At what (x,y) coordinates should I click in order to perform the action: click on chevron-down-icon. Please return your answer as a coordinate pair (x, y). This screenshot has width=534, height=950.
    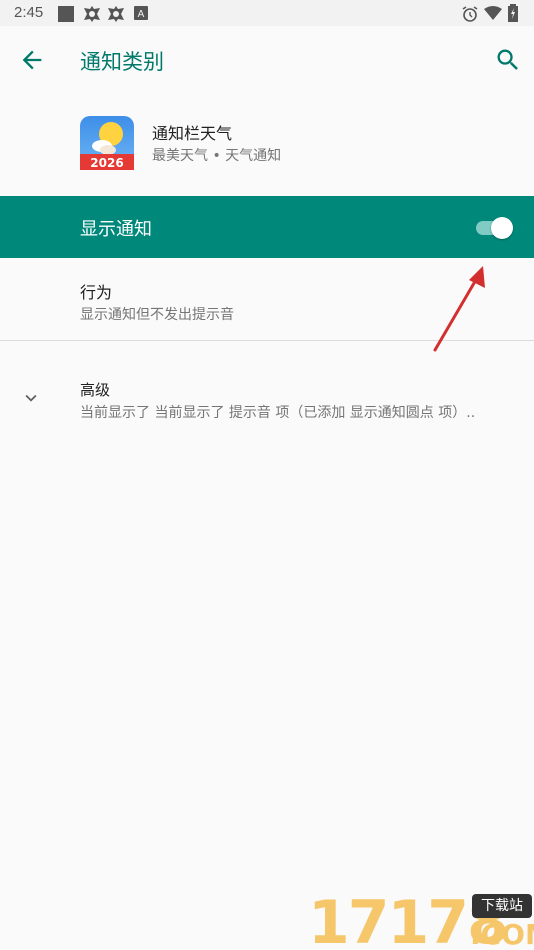
    Looking at the image, I should click on (31, 398).